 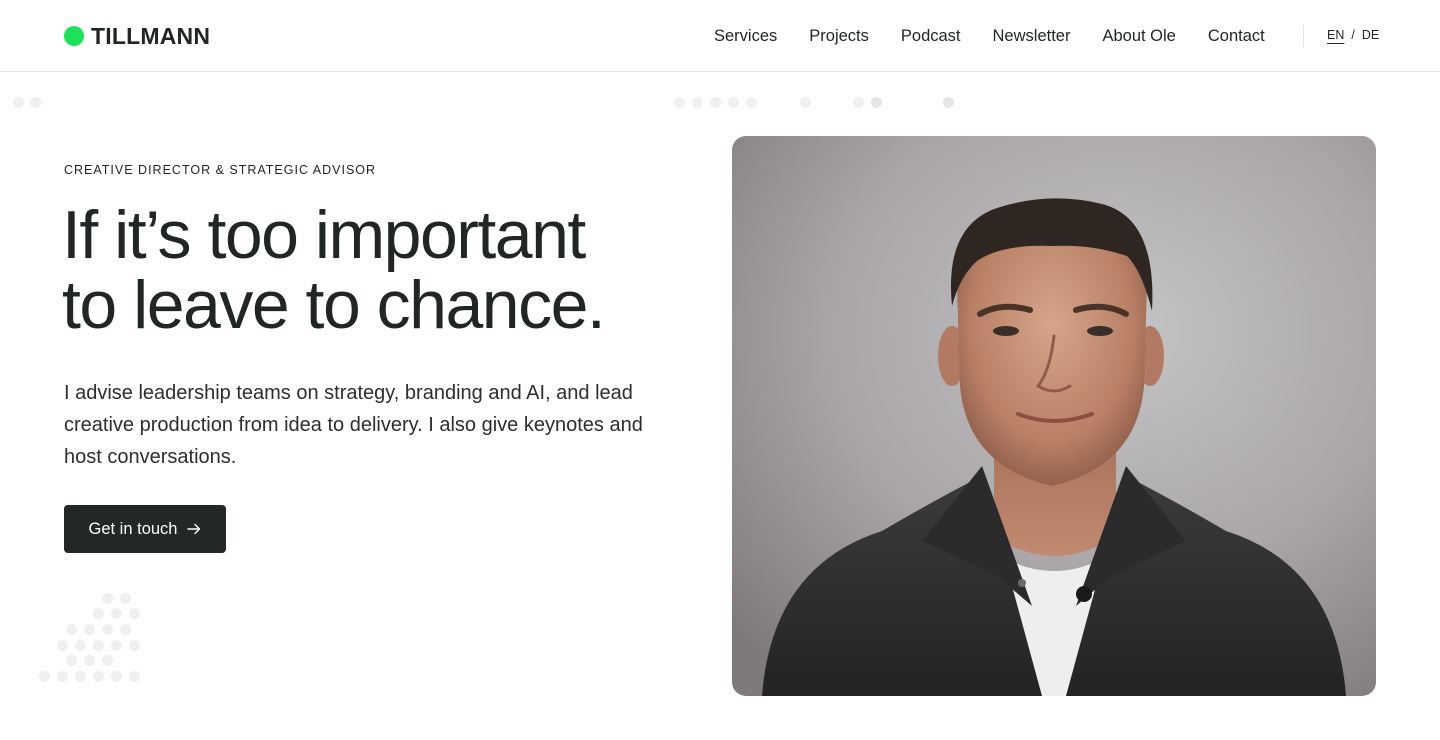 I want to click on nav-item-contact: Contact, so click(x=1236, y=36).